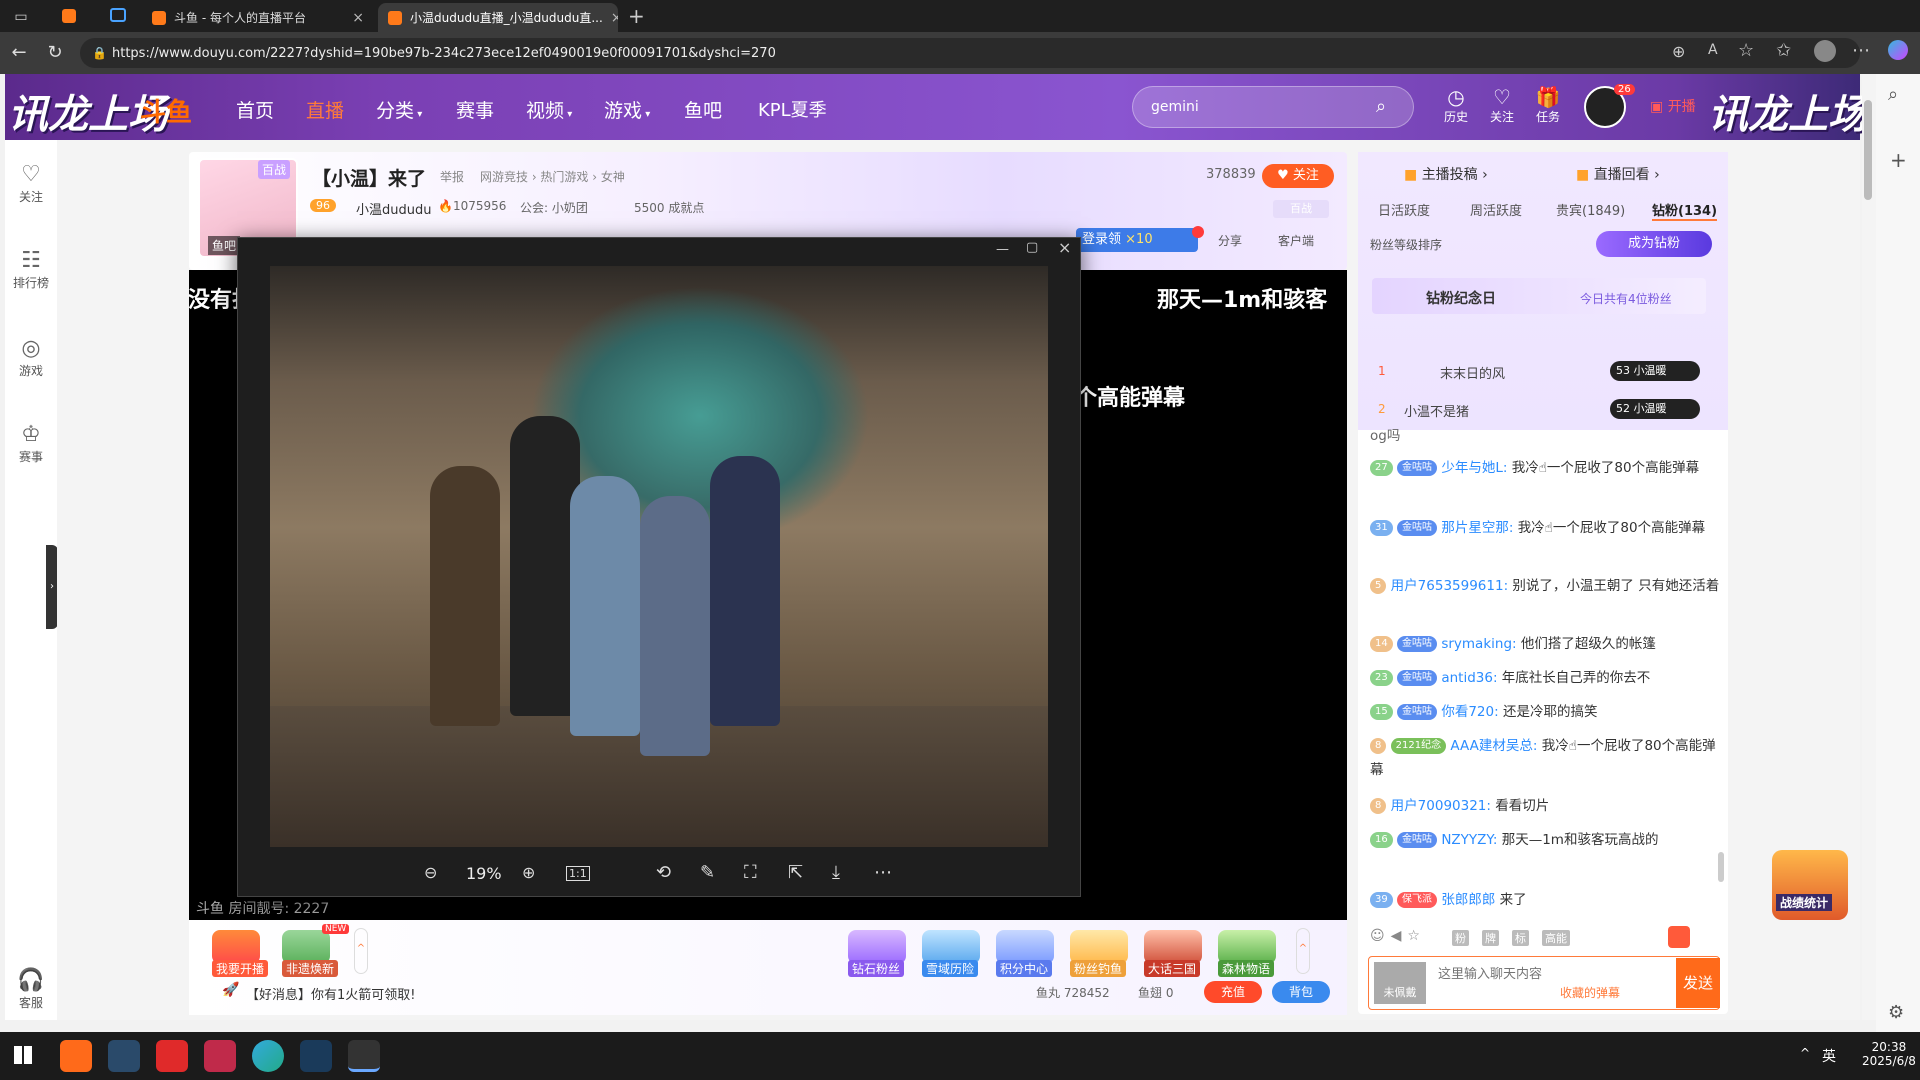 This screenshot has height=1080, width=1920. Describe the element at coordinates (1477, 528) in the screenshot. I see `chat-username: 那片星空那:` at that location.